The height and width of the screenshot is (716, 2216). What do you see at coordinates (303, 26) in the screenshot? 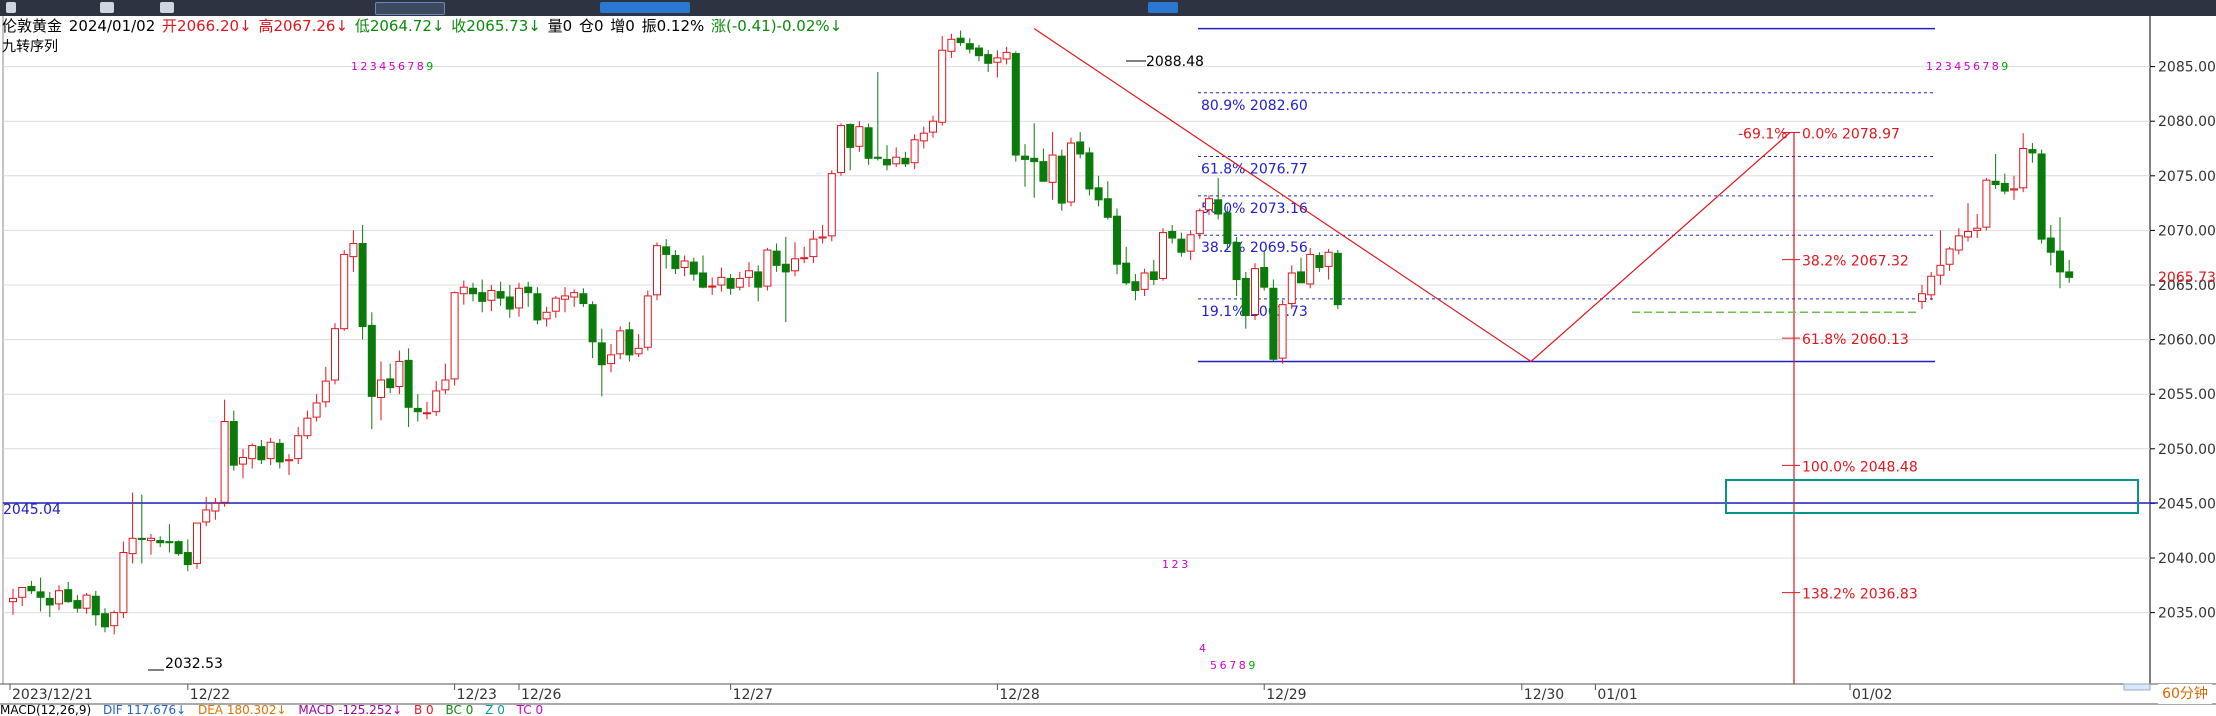
I see `high-price: 高2067.26↓` at bounding box center [303, 26].